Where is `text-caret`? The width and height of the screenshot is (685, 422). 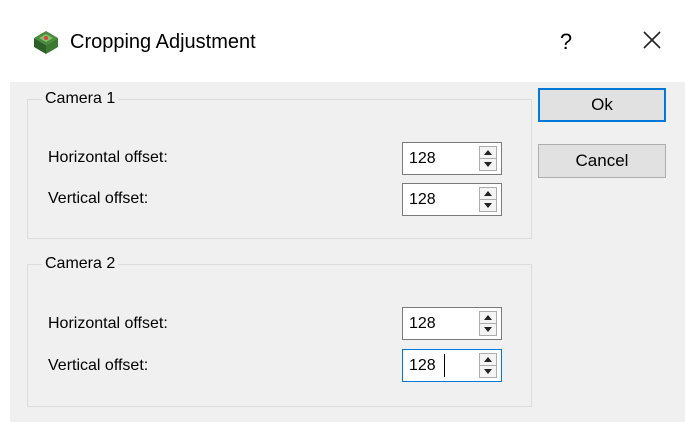
text-caret is located at coordinates (444, 365).